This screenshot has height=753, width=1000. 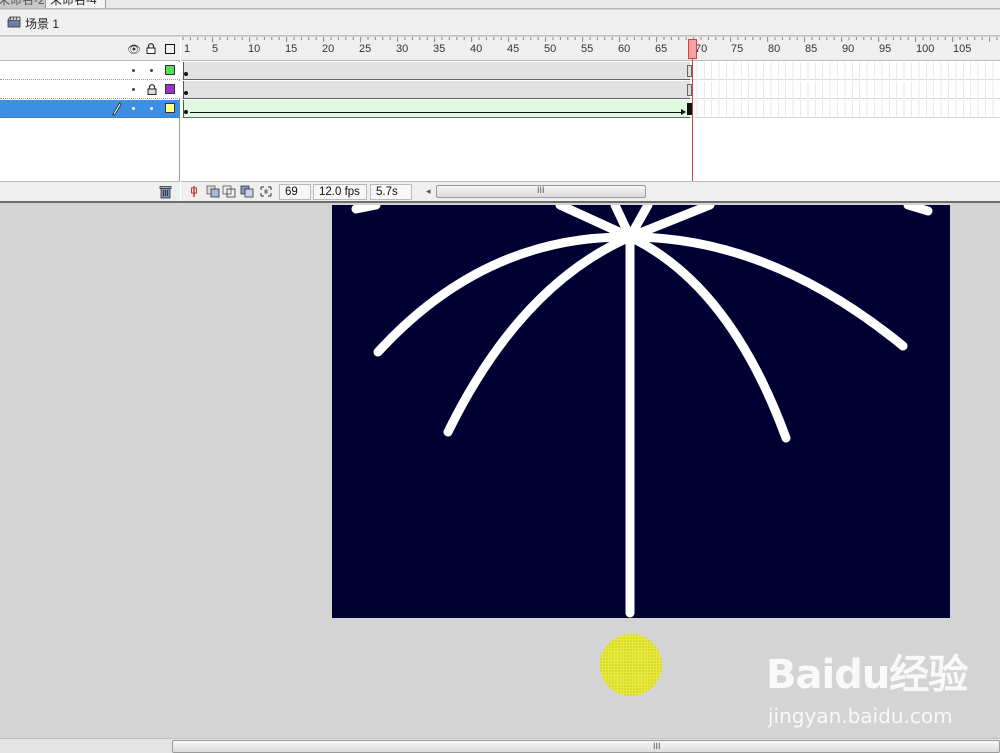 I want to click on ruler-label: 75, so click(x=737, y=49).